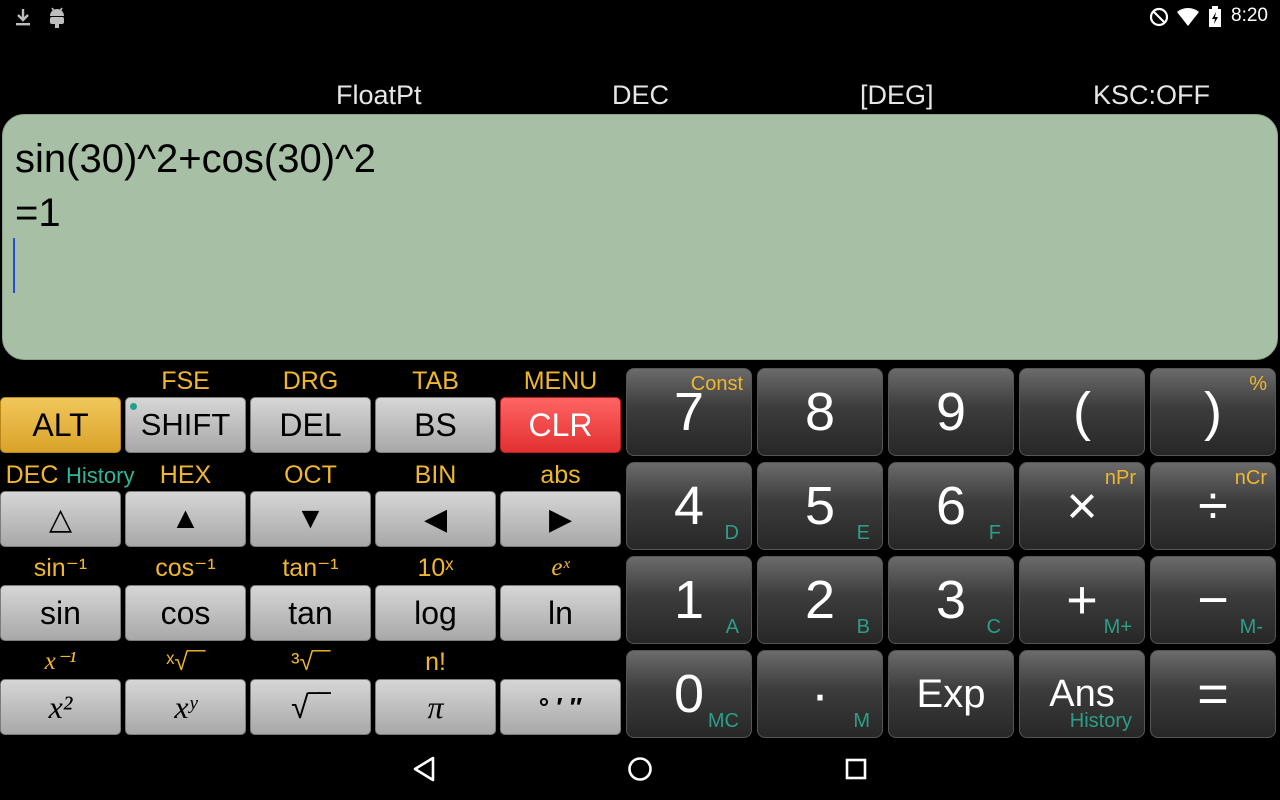 The height and width of the screenshot is (800, 1280). Describe the element at coordinates (1082, 412) in the screenshot. I see `open-paren-key: (` at that location.